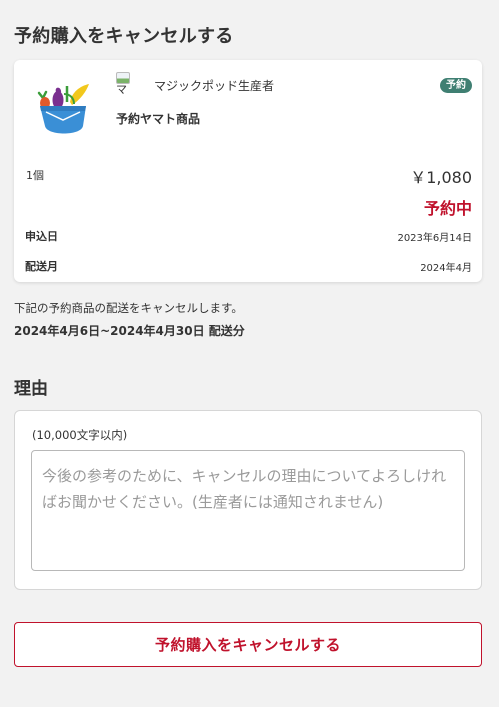 Image resolution: width=499 pixels, height=707 pixels. What do you see at coordinates (158, 118) in the screenshot?
I see `product-name: 予約ヤマト商品` at bounding box center [158, 118].